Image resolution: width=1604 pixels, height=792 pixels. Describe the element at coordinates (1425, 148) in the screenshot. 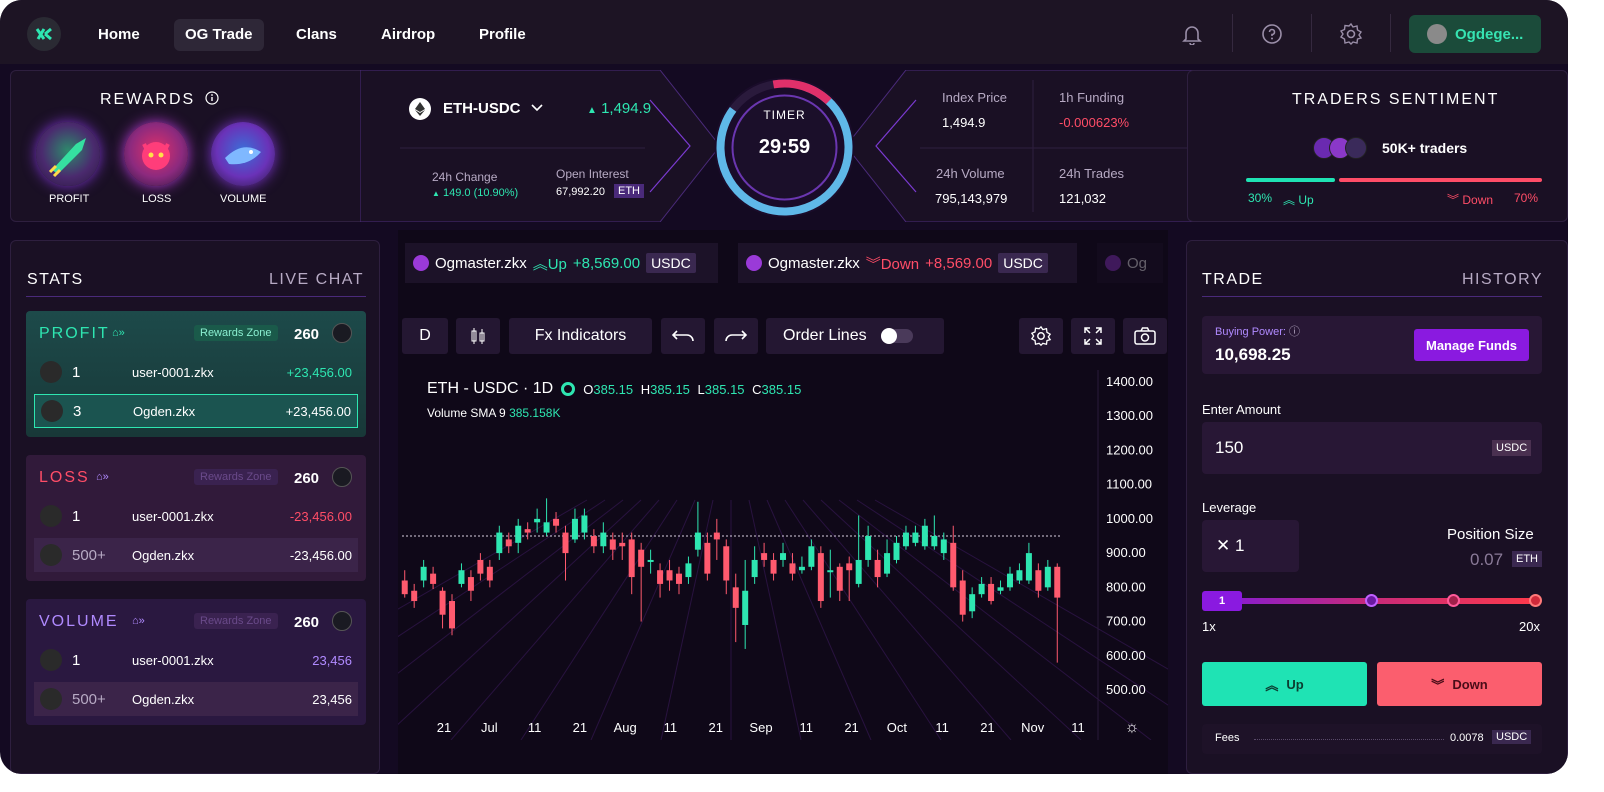

I see `traders-count: 50K+ traders` at that location.